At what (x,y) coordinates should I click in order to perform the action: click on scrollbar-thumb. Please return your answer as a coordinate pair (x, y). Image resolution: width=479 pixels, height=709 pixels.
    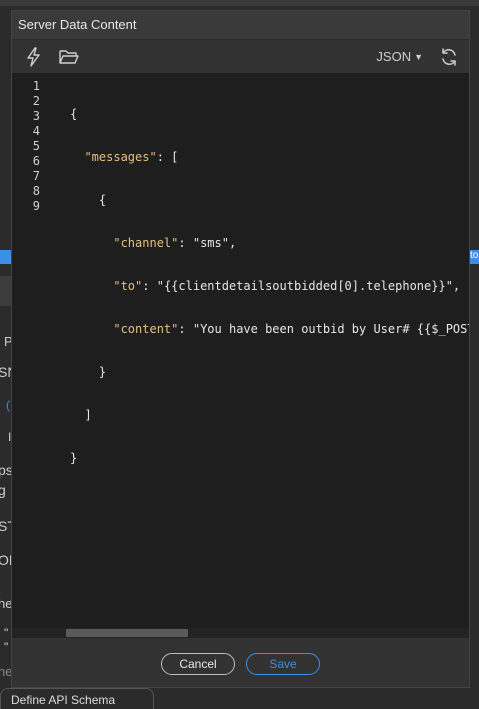
    Looking at the image, I should click on (127, 633).